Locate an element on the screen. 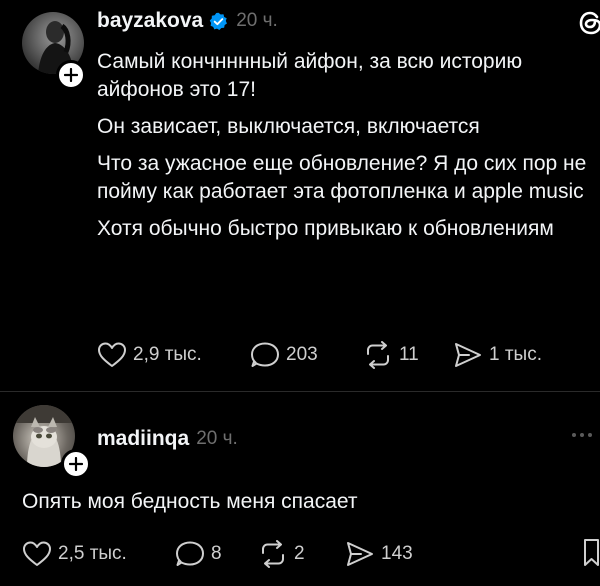  repost-button: 11 is located at coordinates (391, 355).